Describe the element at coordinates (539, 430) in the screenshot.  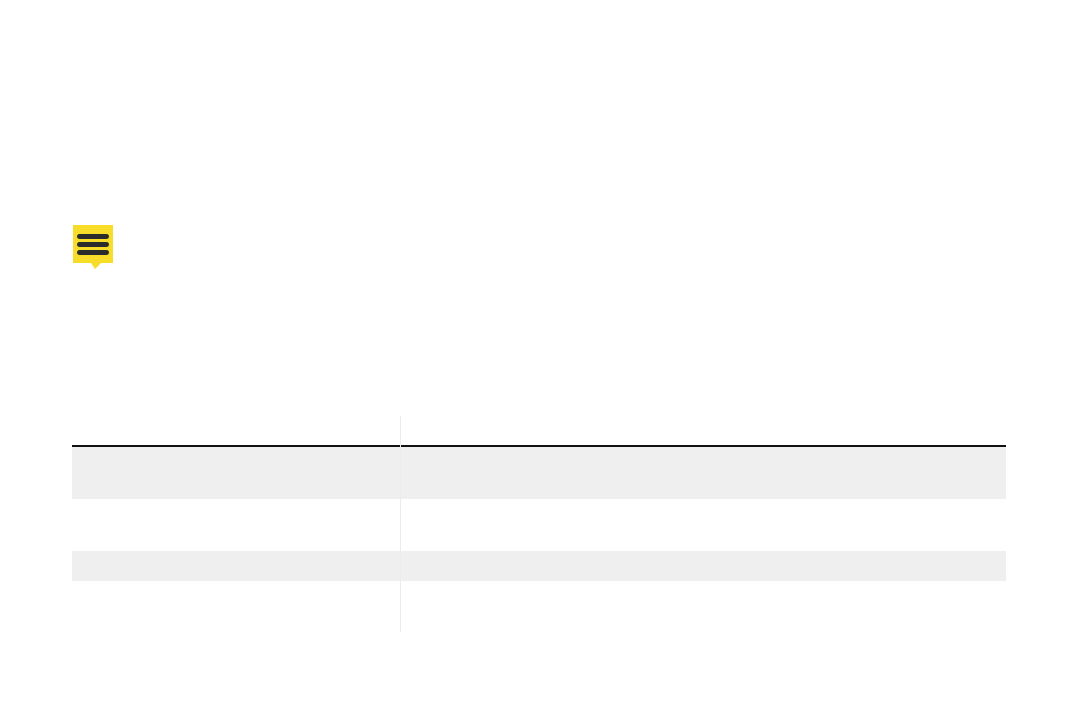
I see `table-header-row` at that location.